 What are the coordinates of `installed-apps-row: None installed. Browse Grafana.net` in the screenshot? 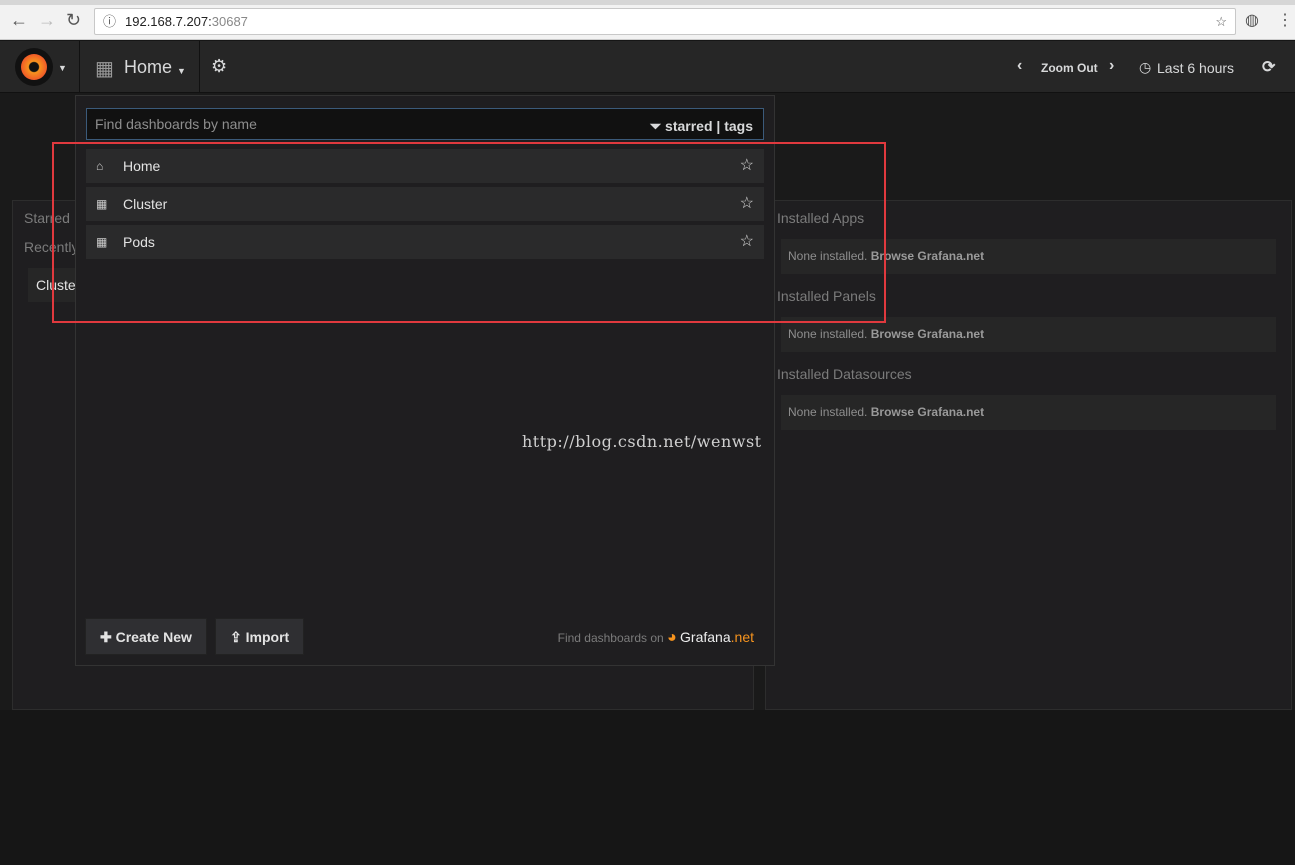 It's located at (1028, 256).